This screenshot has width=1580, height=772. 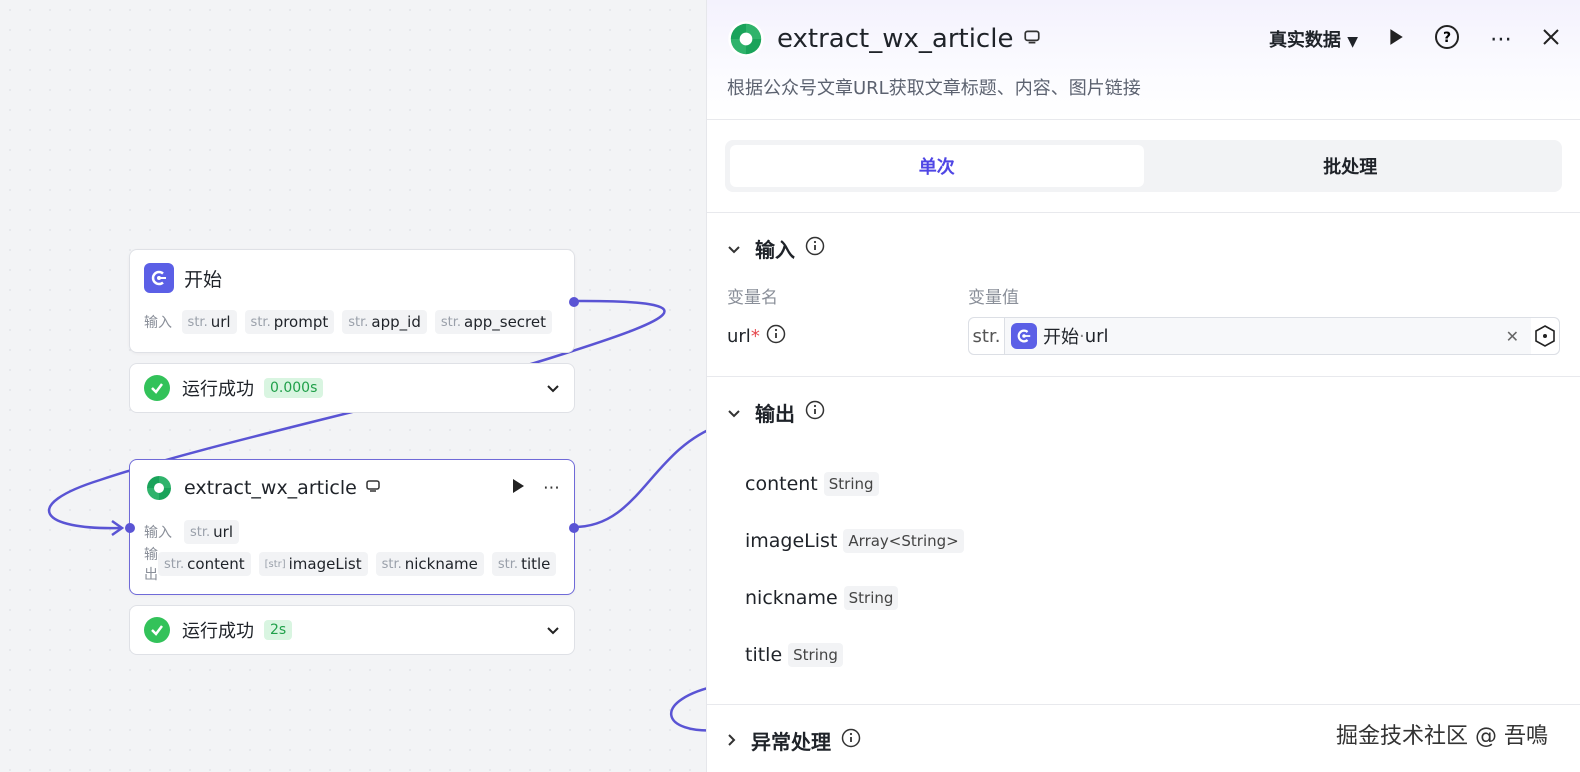 I want to click on start-node-title: 开始, so click(x=203, y=279).